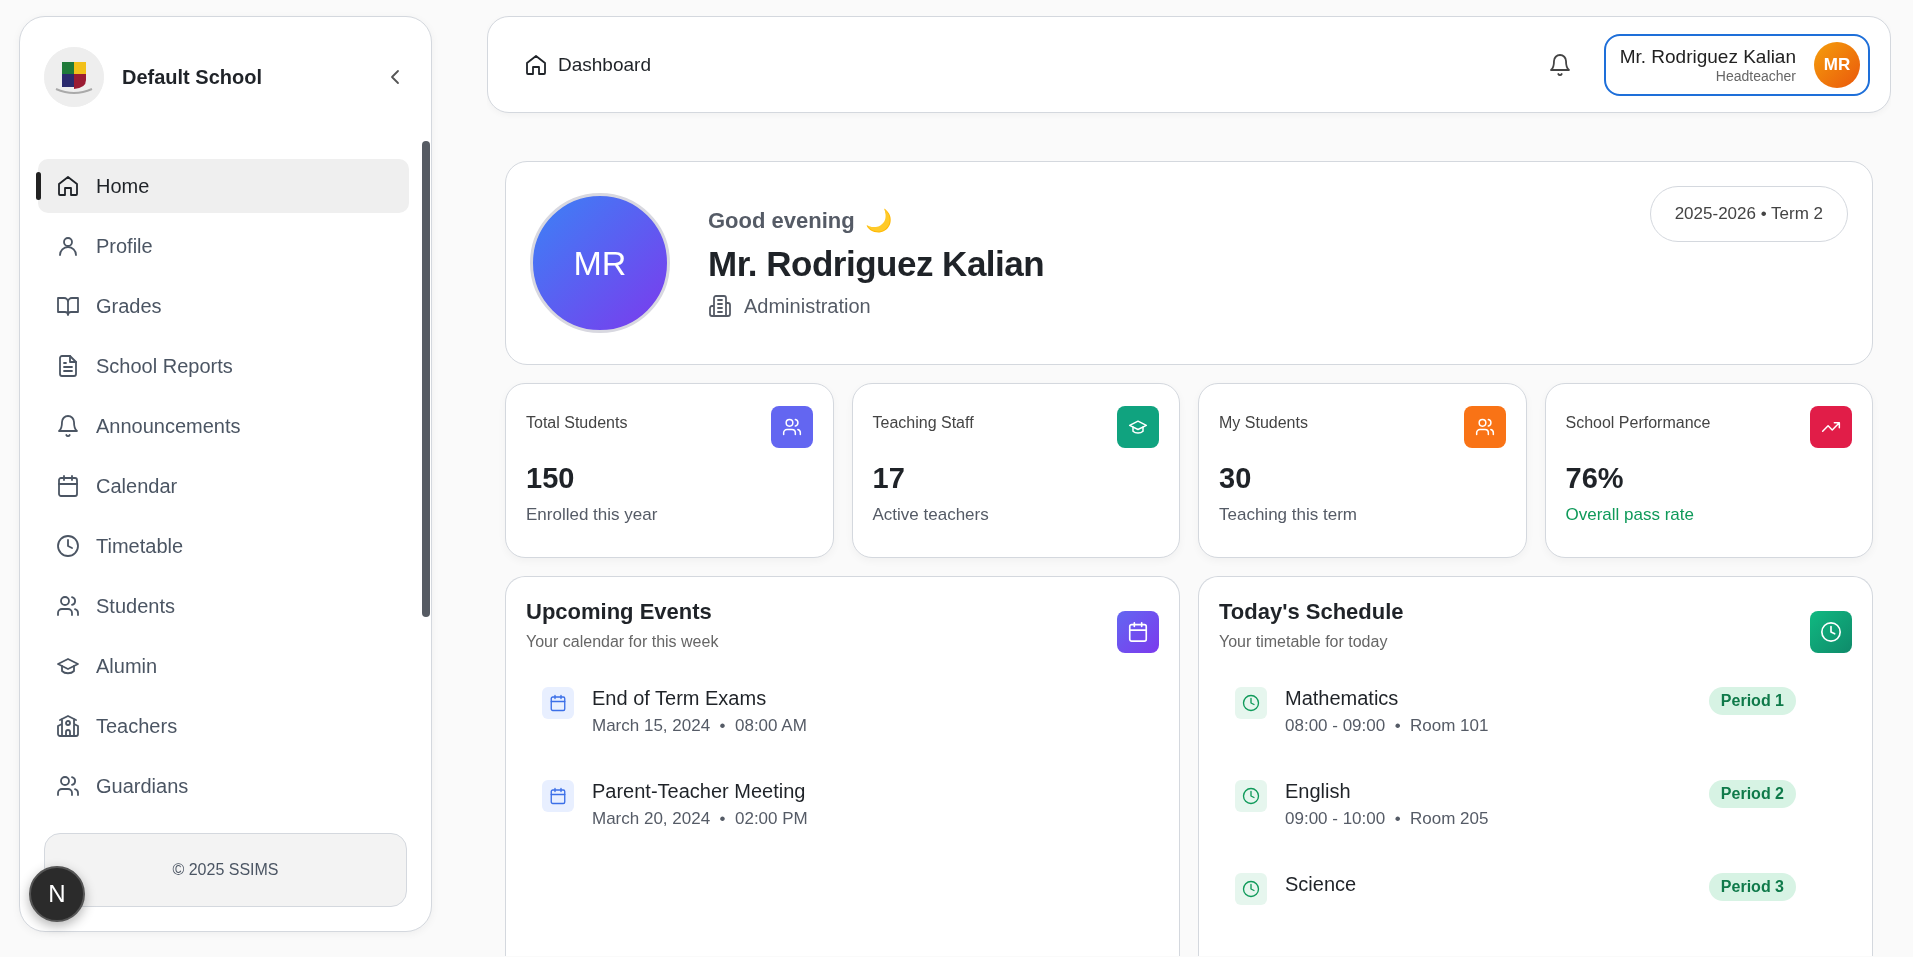 The image size is (1913, 957). Describe the element at coordinates (1752, 887) in the screenshot. I see `period-badge: Period 3` at that location.